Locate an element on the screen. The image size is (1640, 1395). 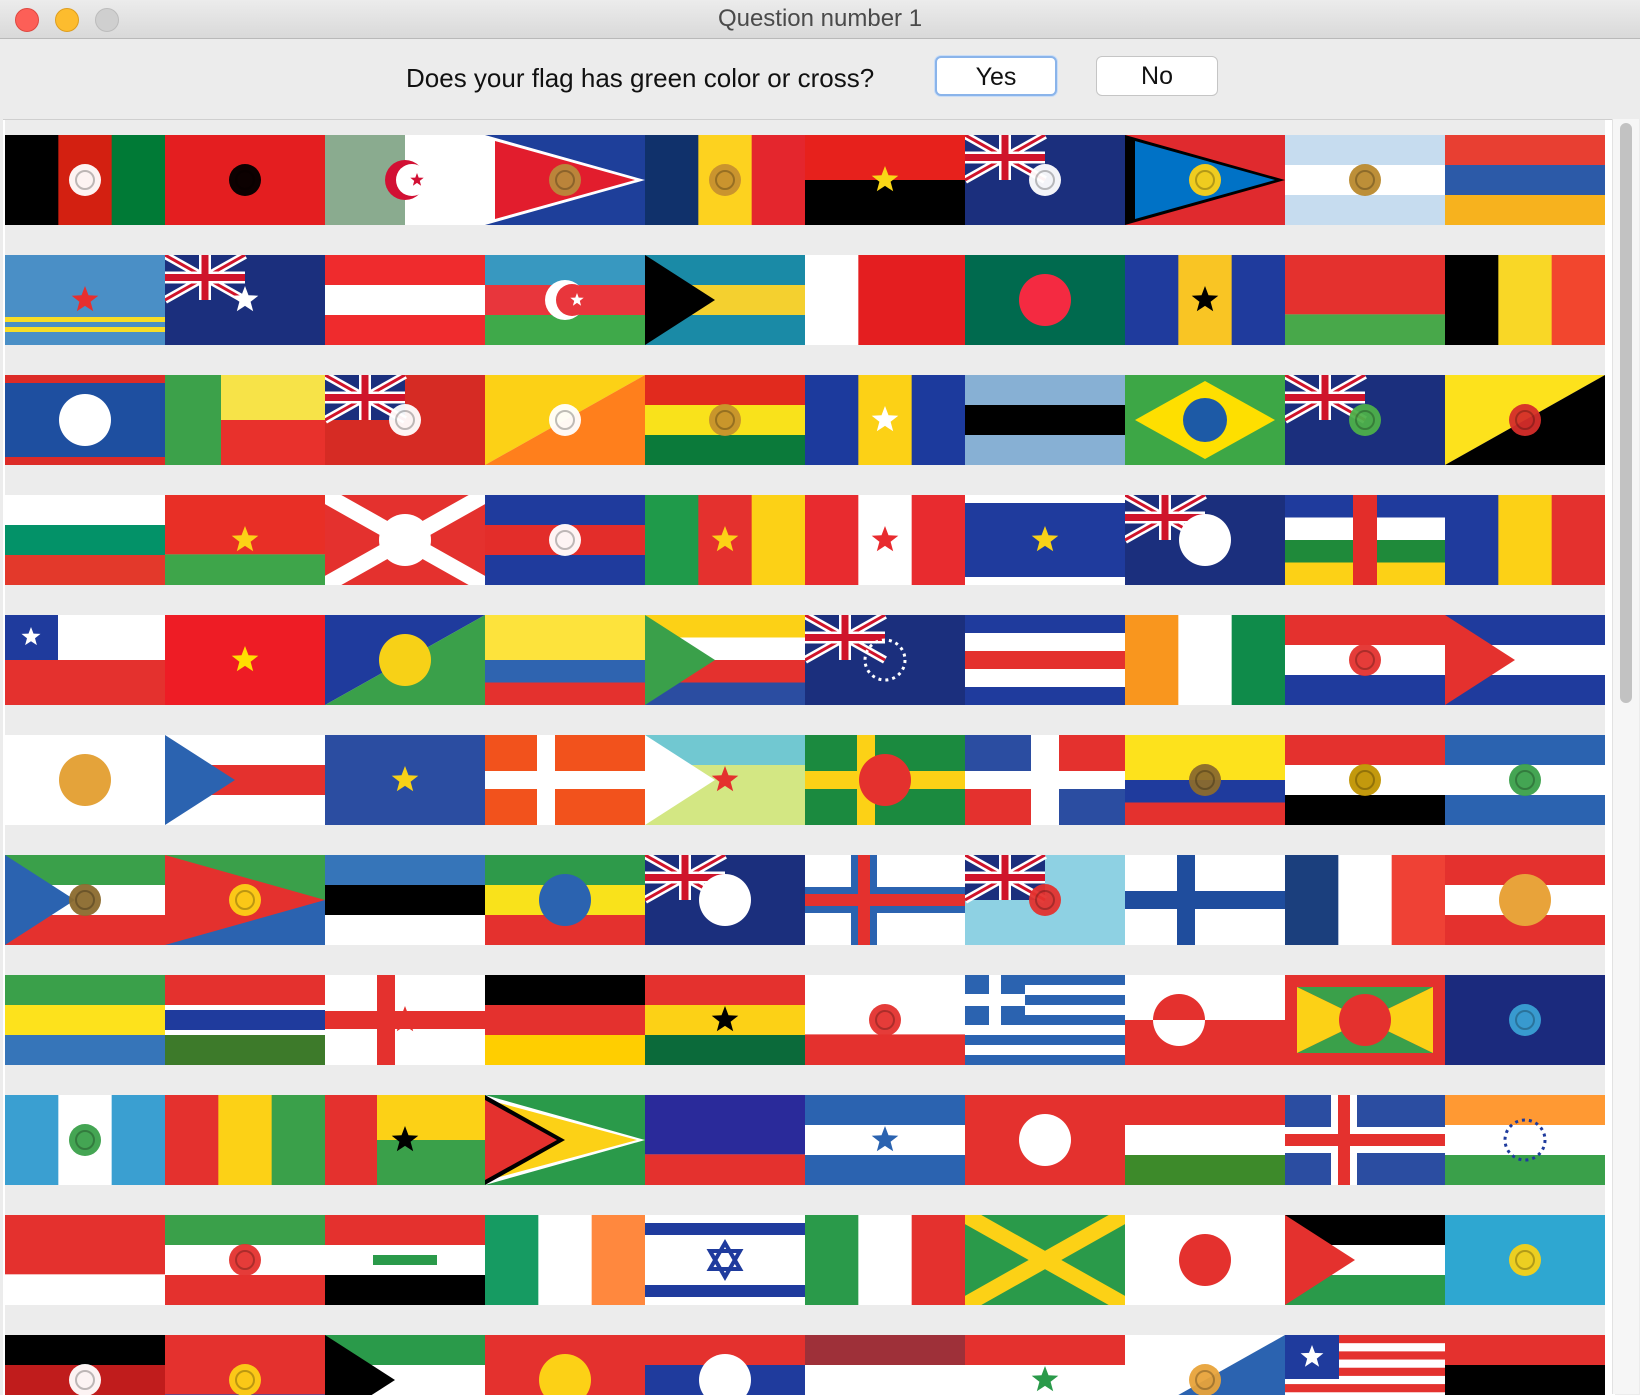
flag-iceland is located at coordinates (1365, 1140).